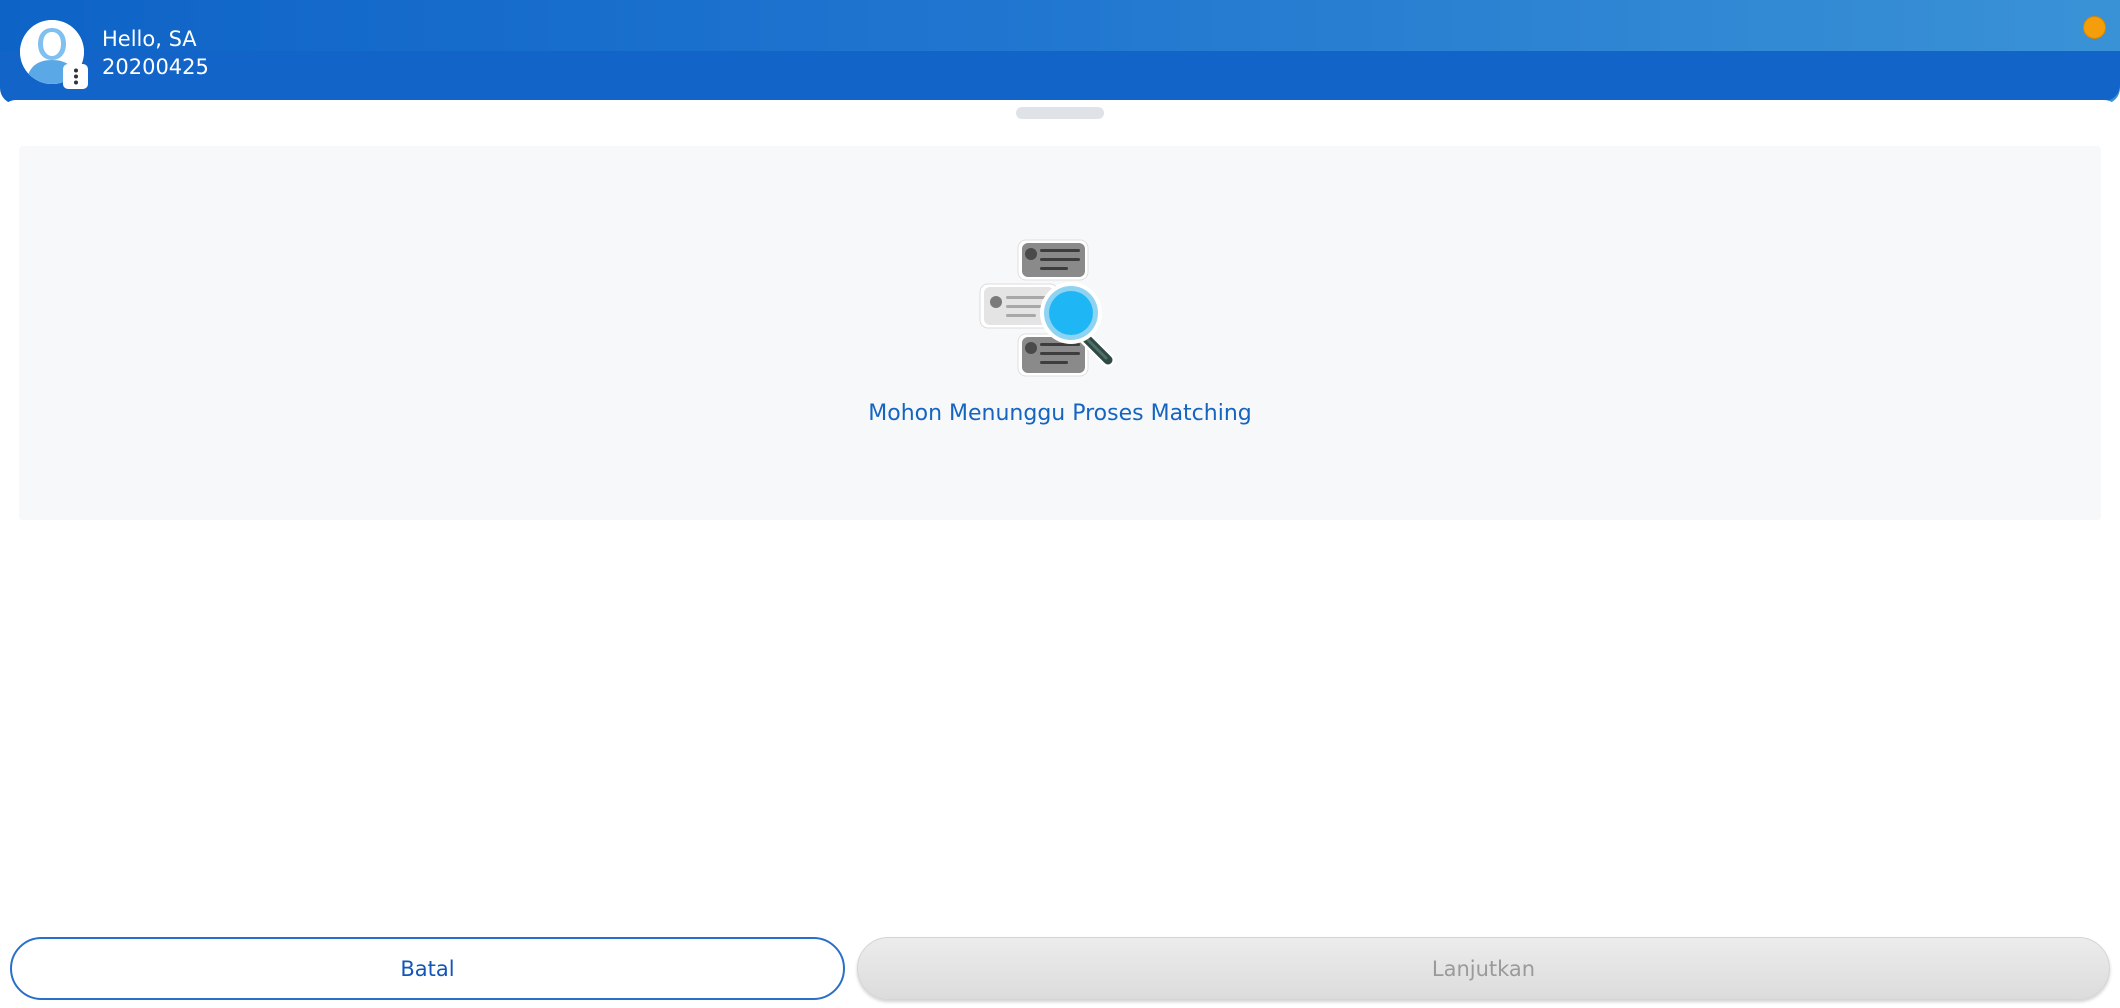 This screenshot has height=1008, width=2120. I want to click on sheet-drag-handle, so click(1060, 113).